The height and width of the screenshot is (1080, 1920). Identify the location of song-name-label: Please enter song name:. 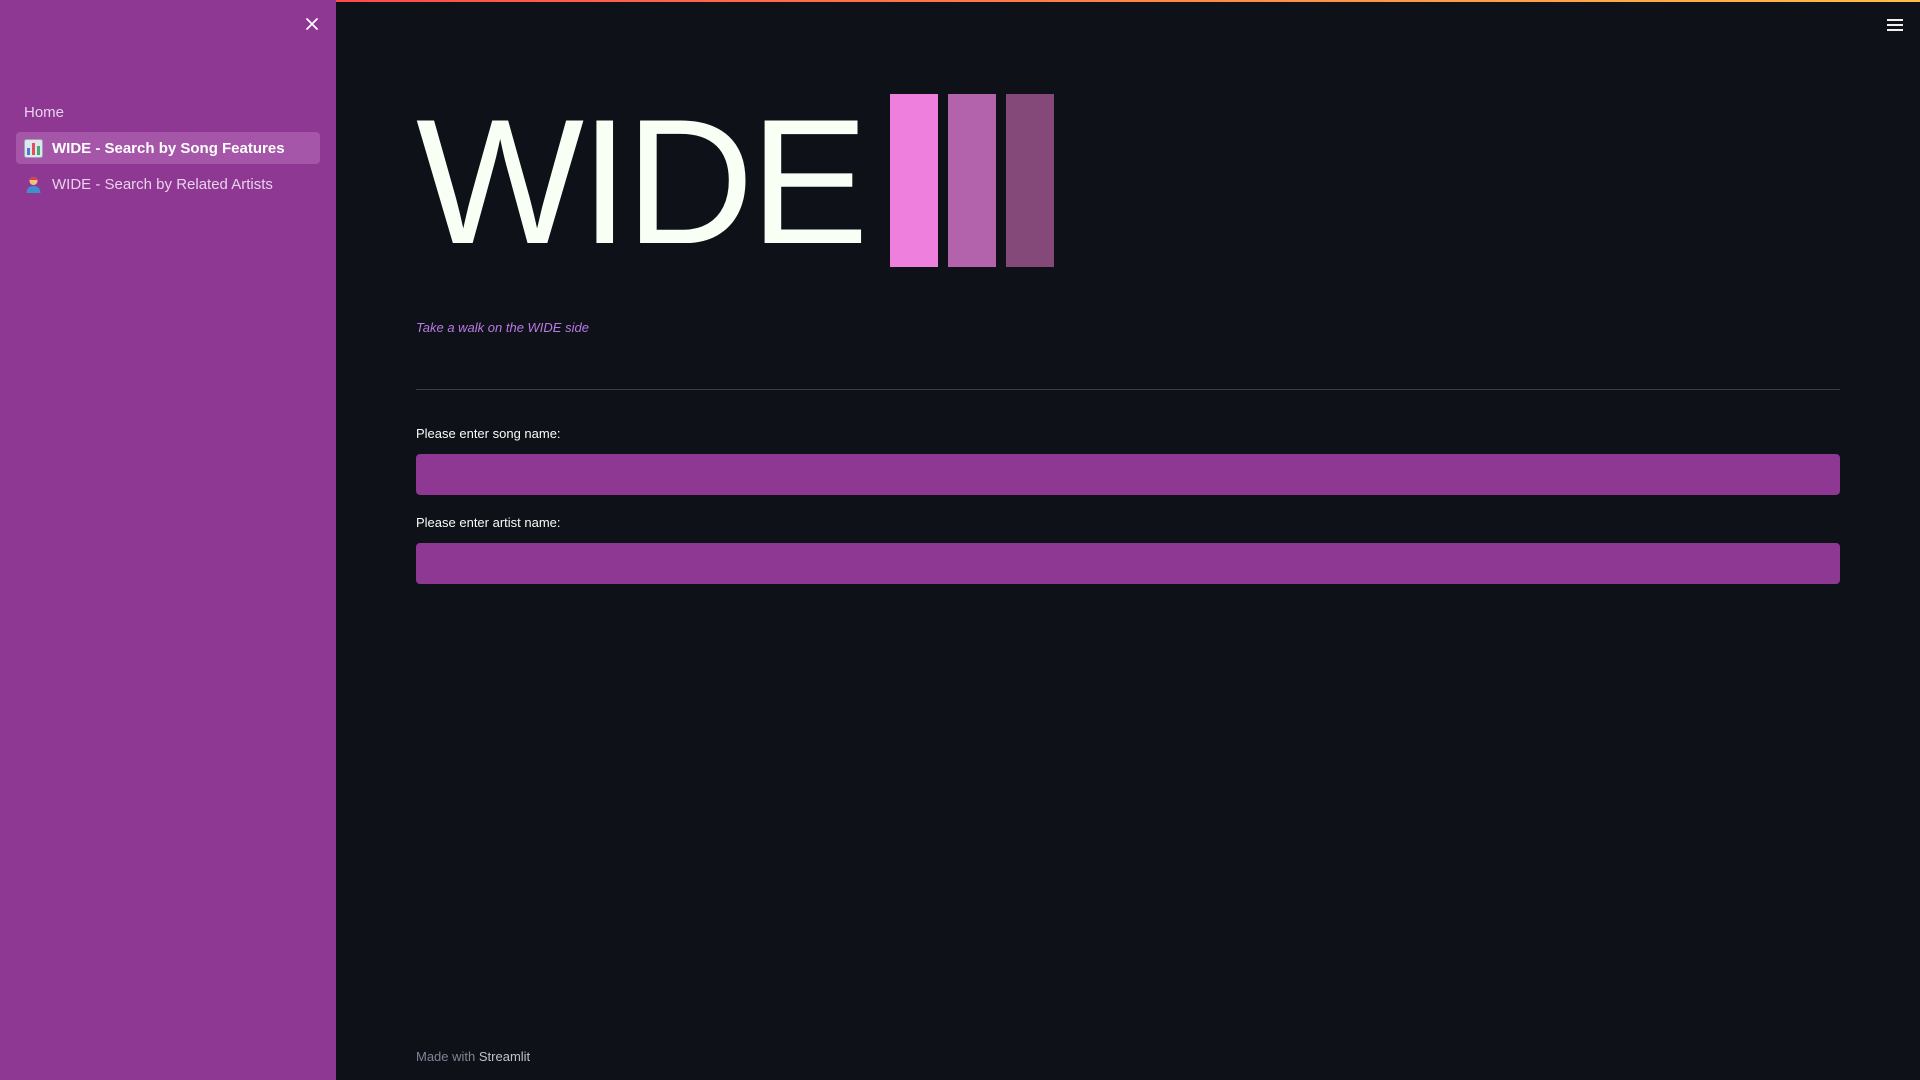
(488, 433).